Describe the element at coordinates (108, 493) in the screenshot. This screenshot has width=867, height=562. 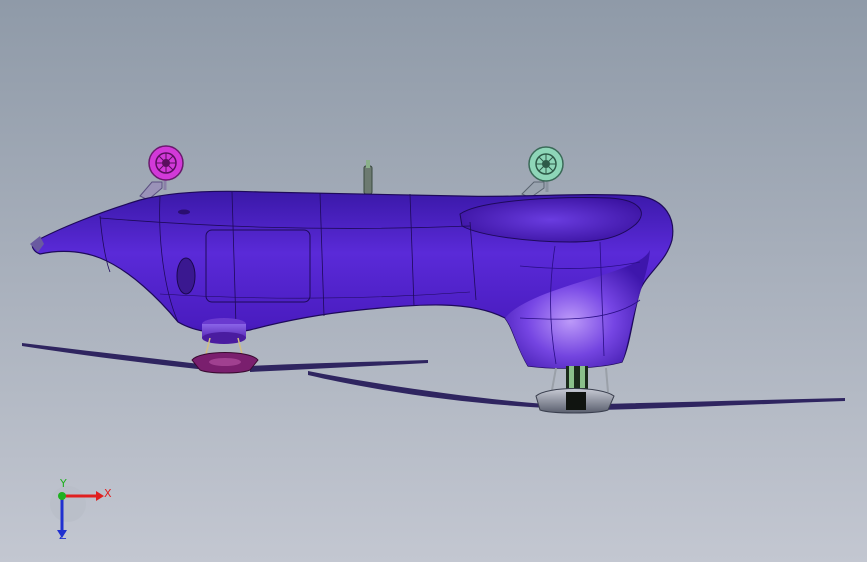
I see `x-axis-label: X` at that location.